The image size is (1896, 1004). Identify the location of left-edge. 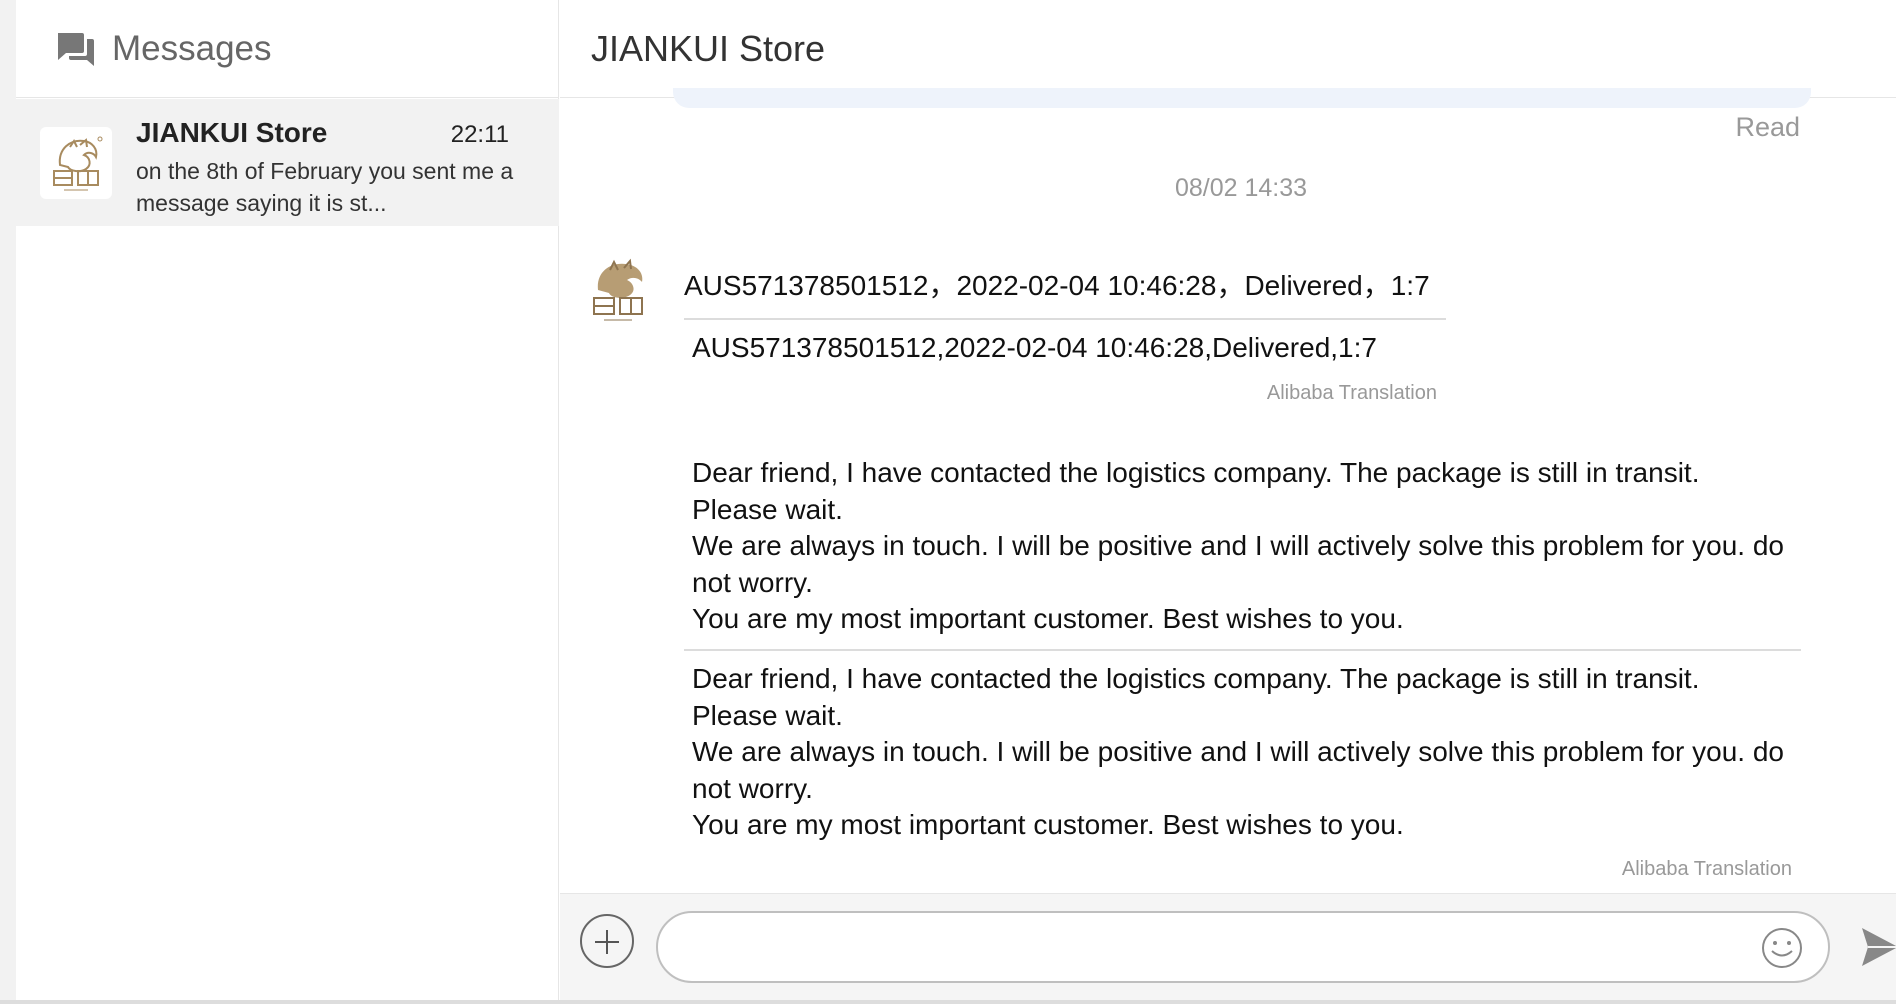
(8, 502).